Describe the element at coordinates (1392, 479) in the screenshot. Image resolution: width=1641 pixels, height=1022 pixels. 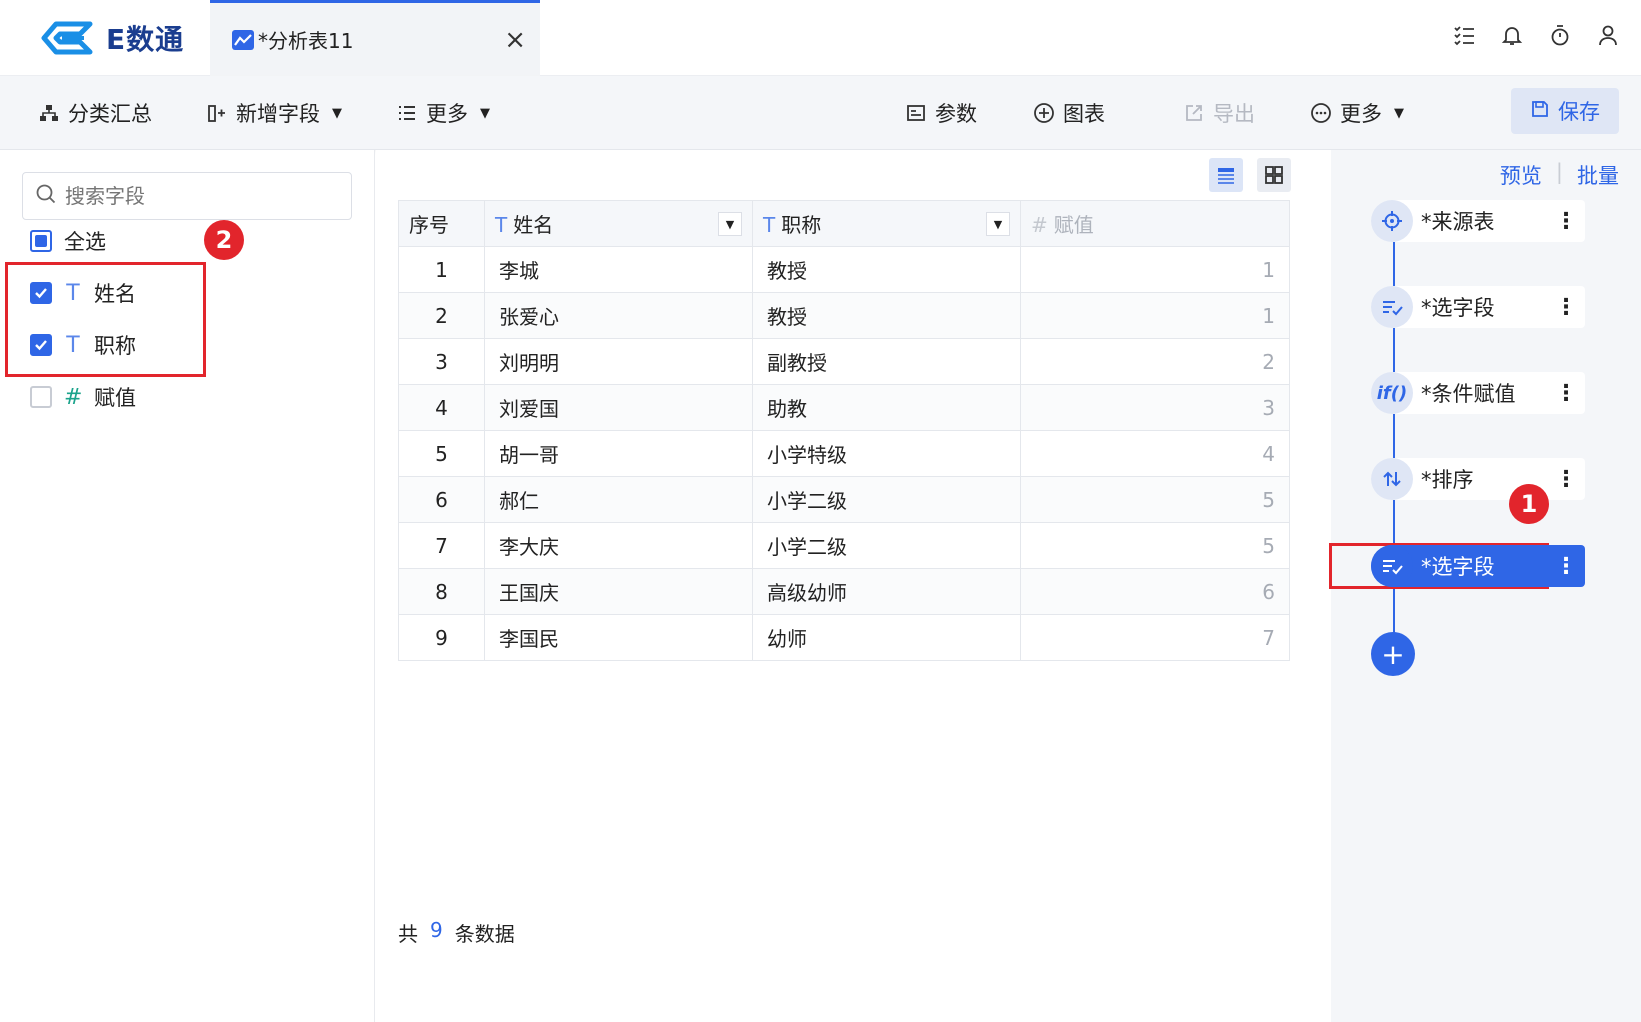
I see `sort-icon` at that location.